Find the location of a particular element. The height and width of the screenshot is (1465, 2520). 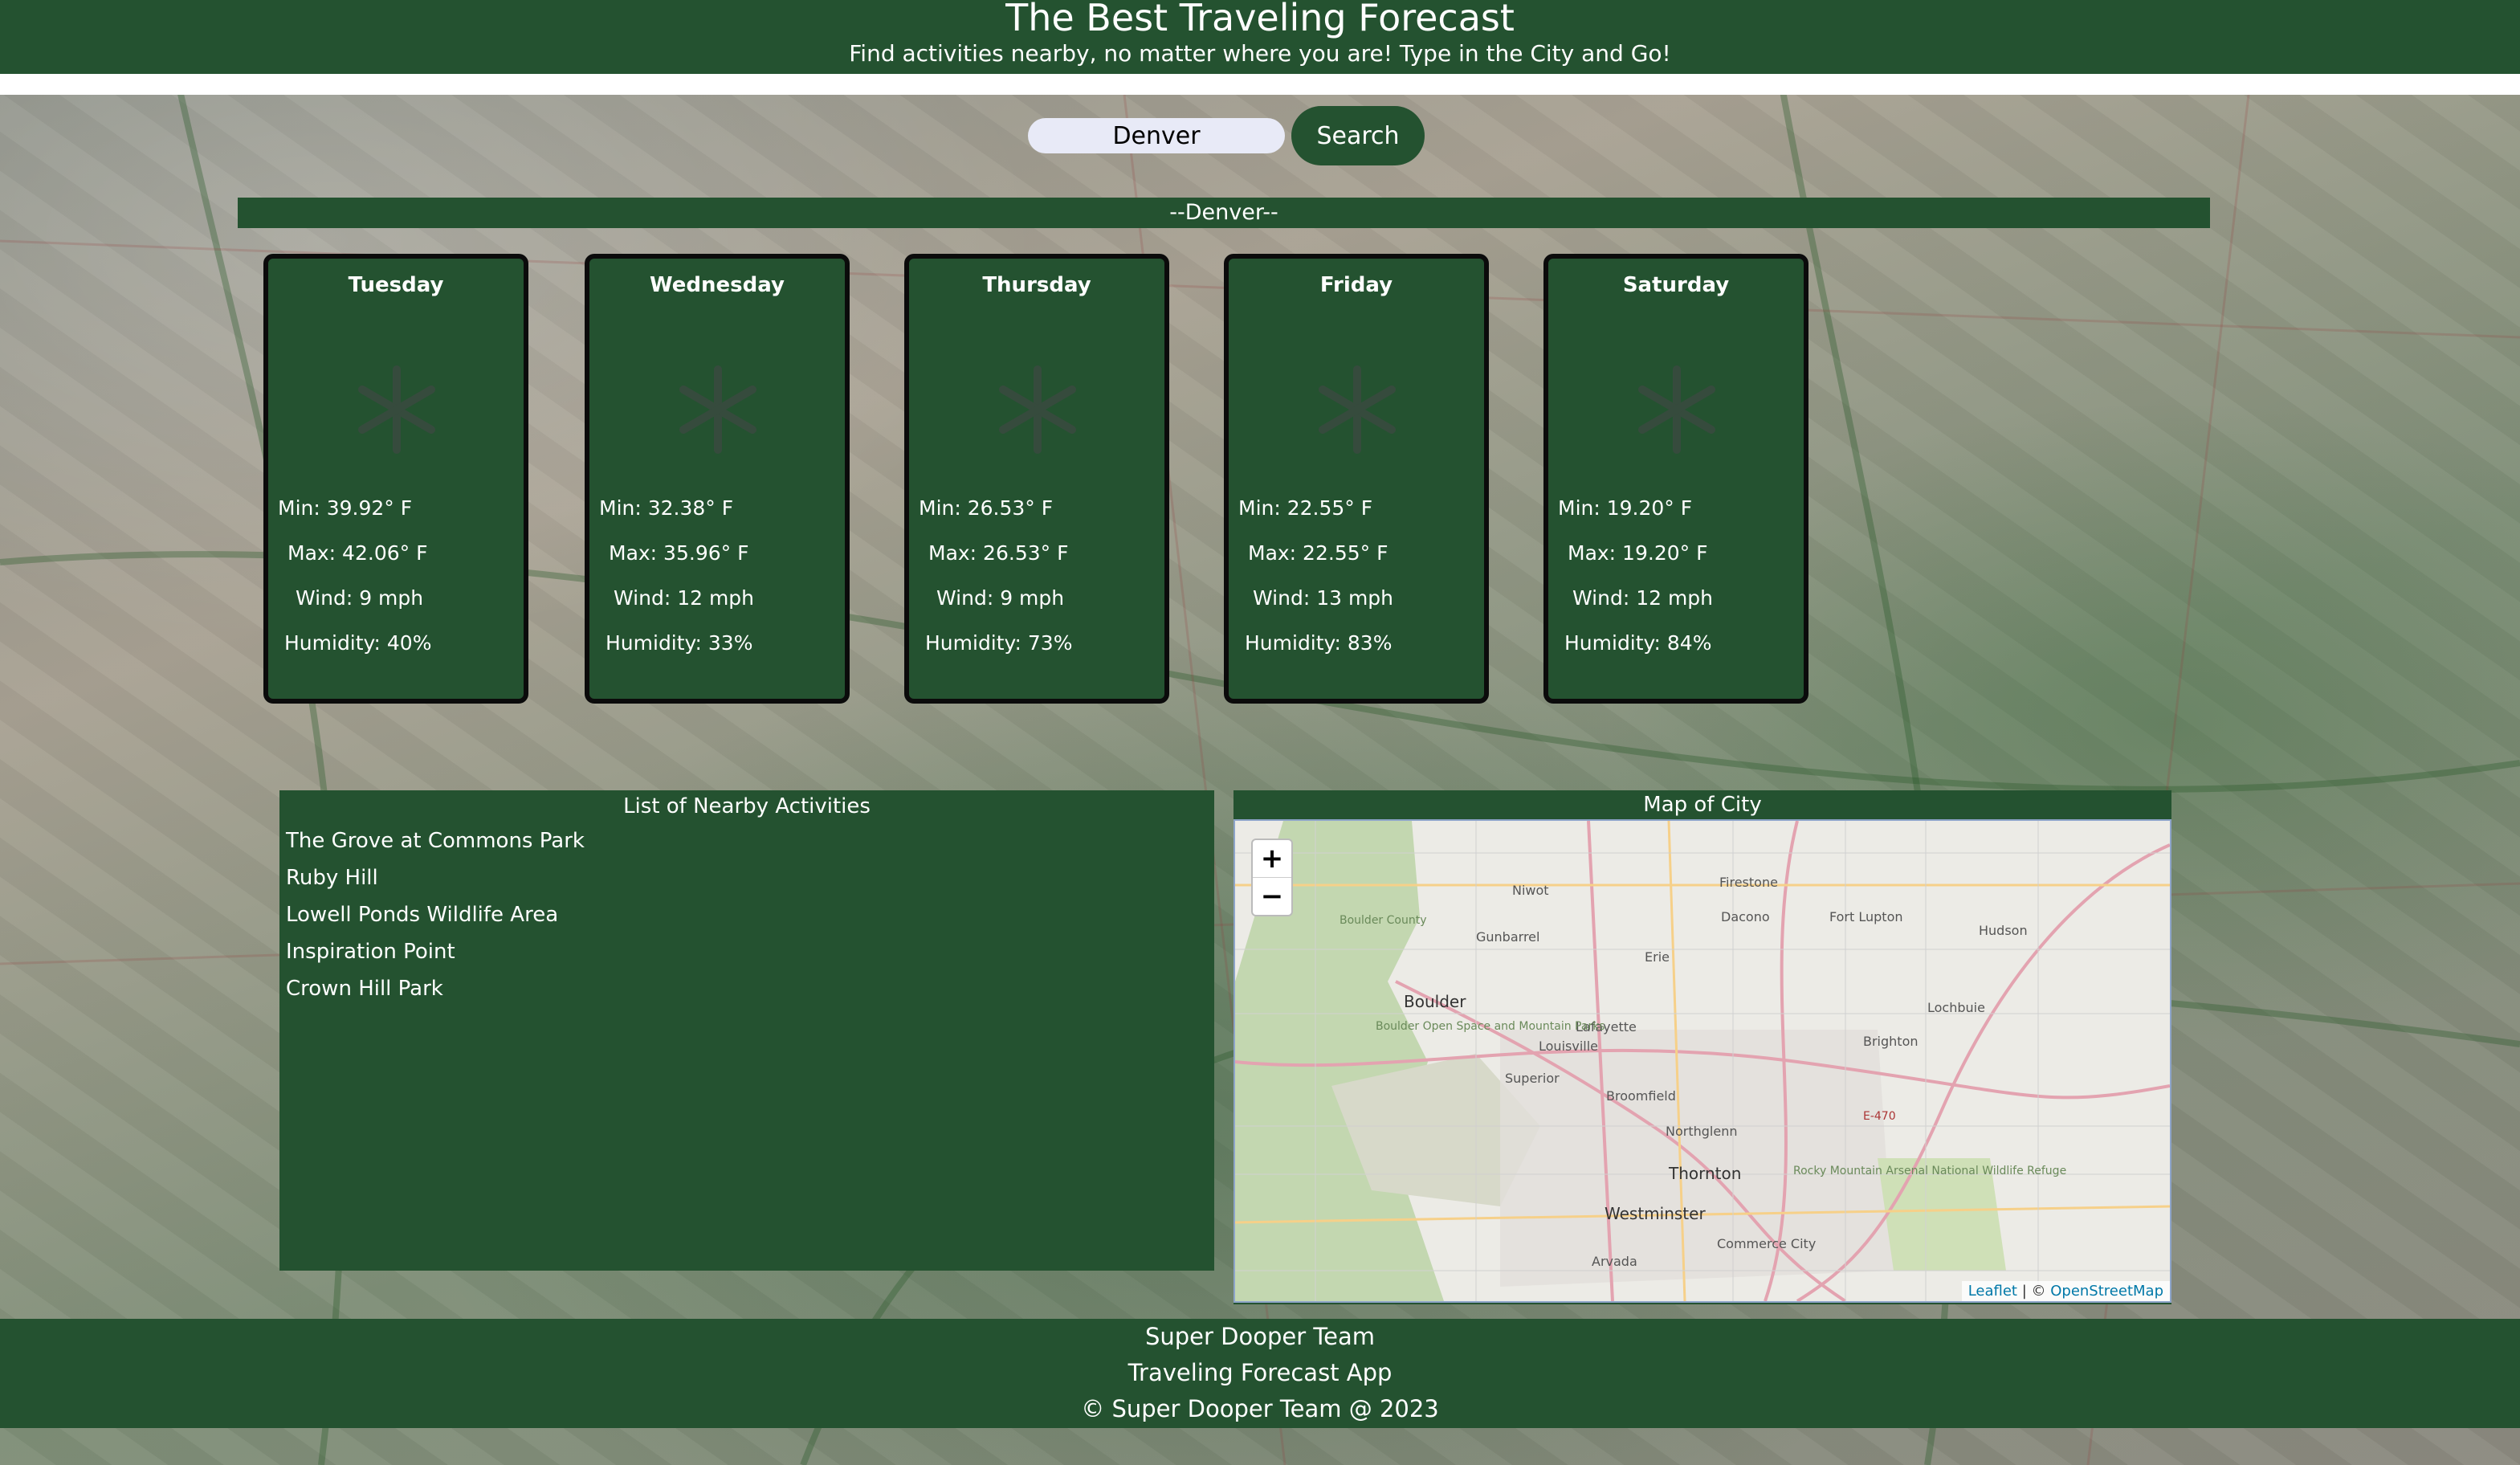

wind-speed: Wind: 13 mph is located at coordinates (1323, 598).